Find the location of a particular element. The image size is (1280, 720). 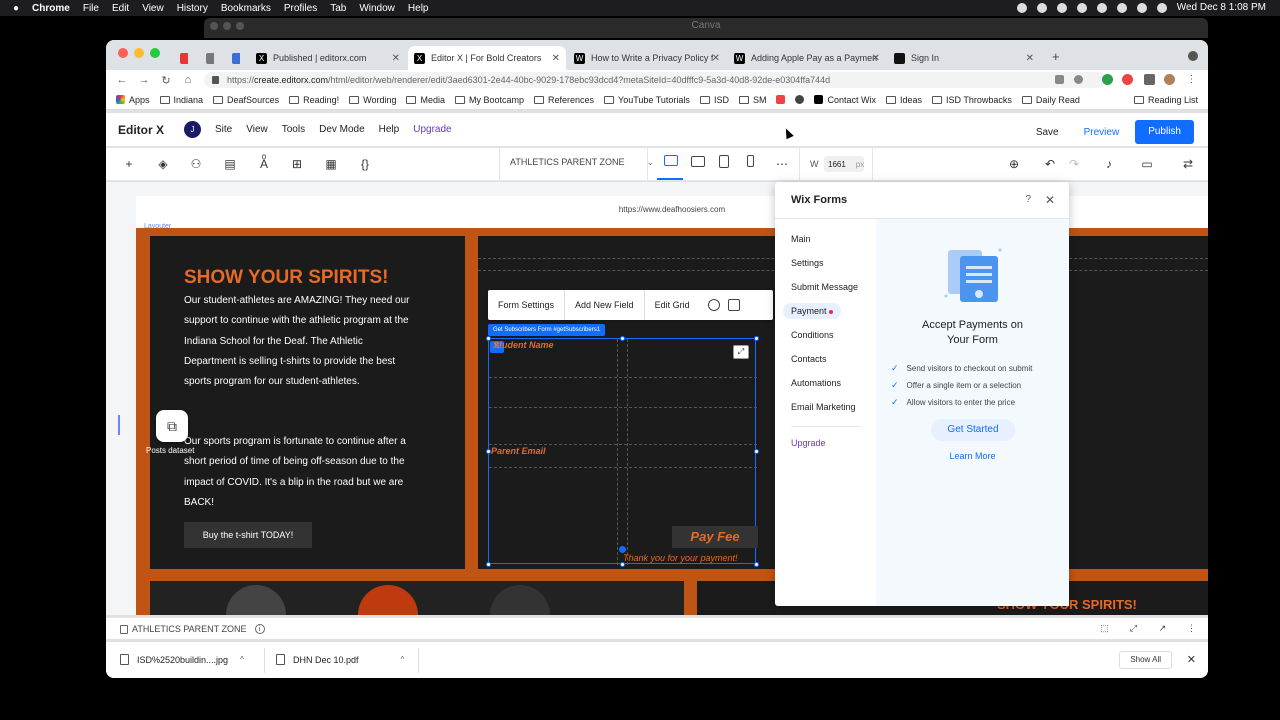

nav-item-email-marketing: Email Marketing is located at coordinates (823, 407).